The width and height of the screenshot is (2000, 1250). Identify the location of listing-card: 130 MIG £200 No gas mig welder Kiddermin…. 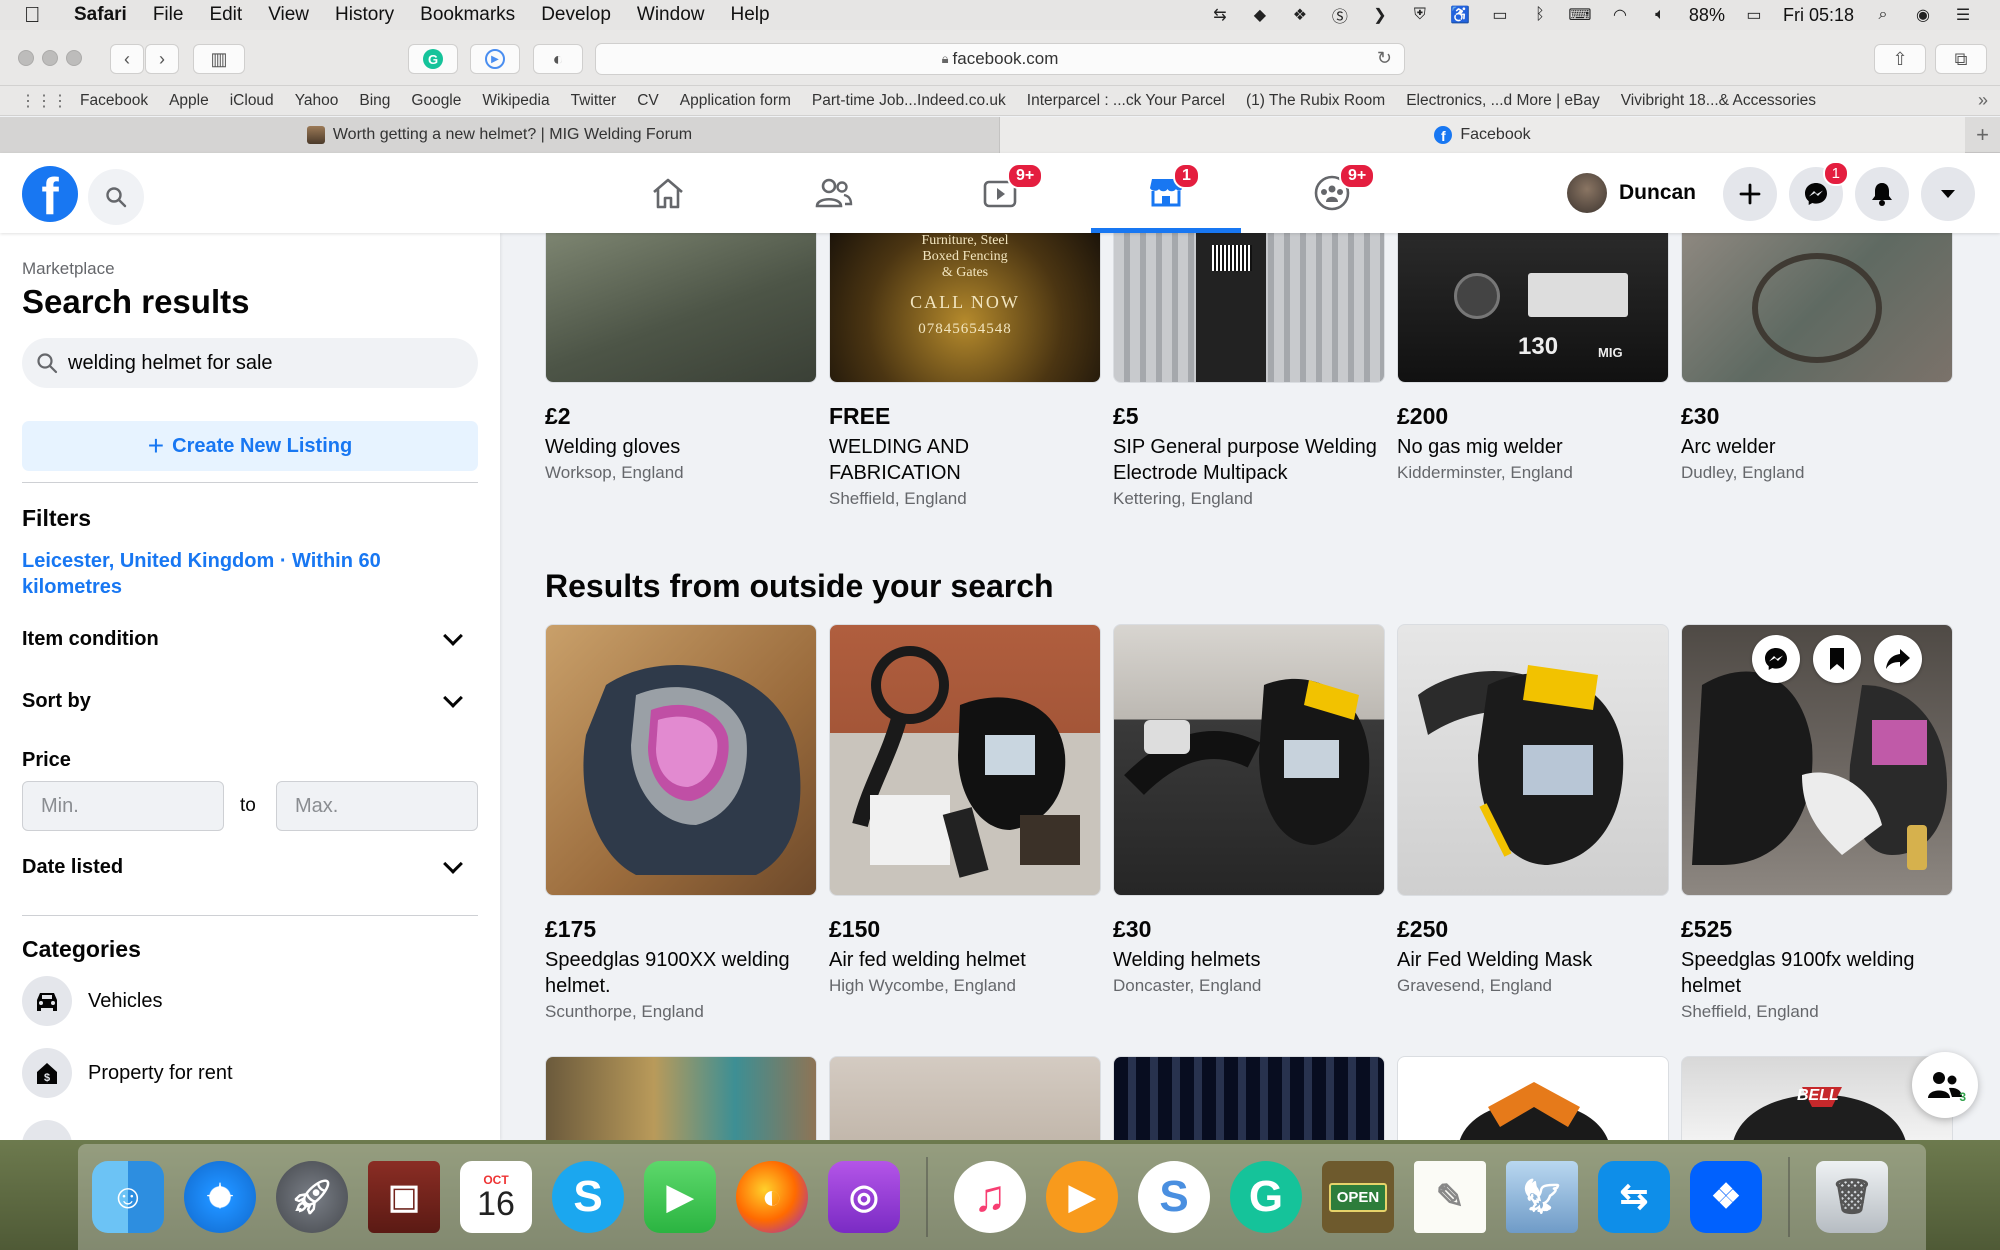
(1533, 358).